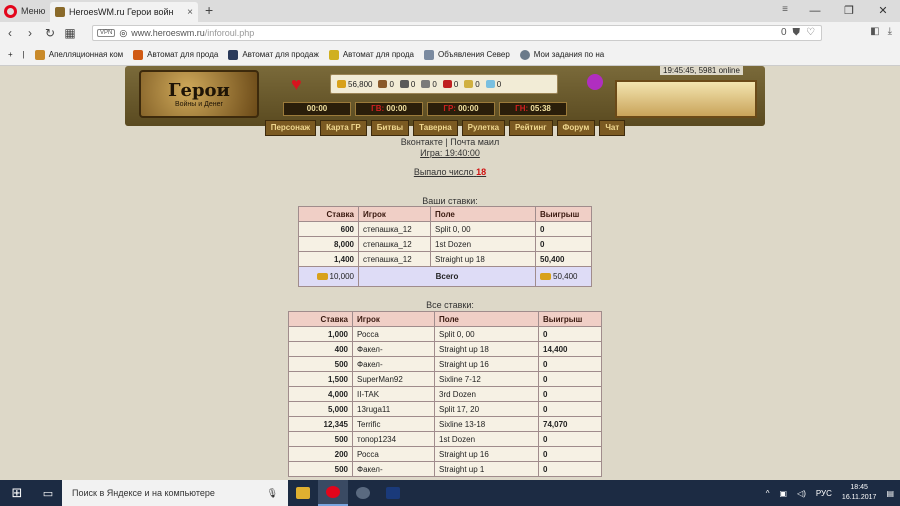  I want to click on timer: 00:00, so click(317, 109).